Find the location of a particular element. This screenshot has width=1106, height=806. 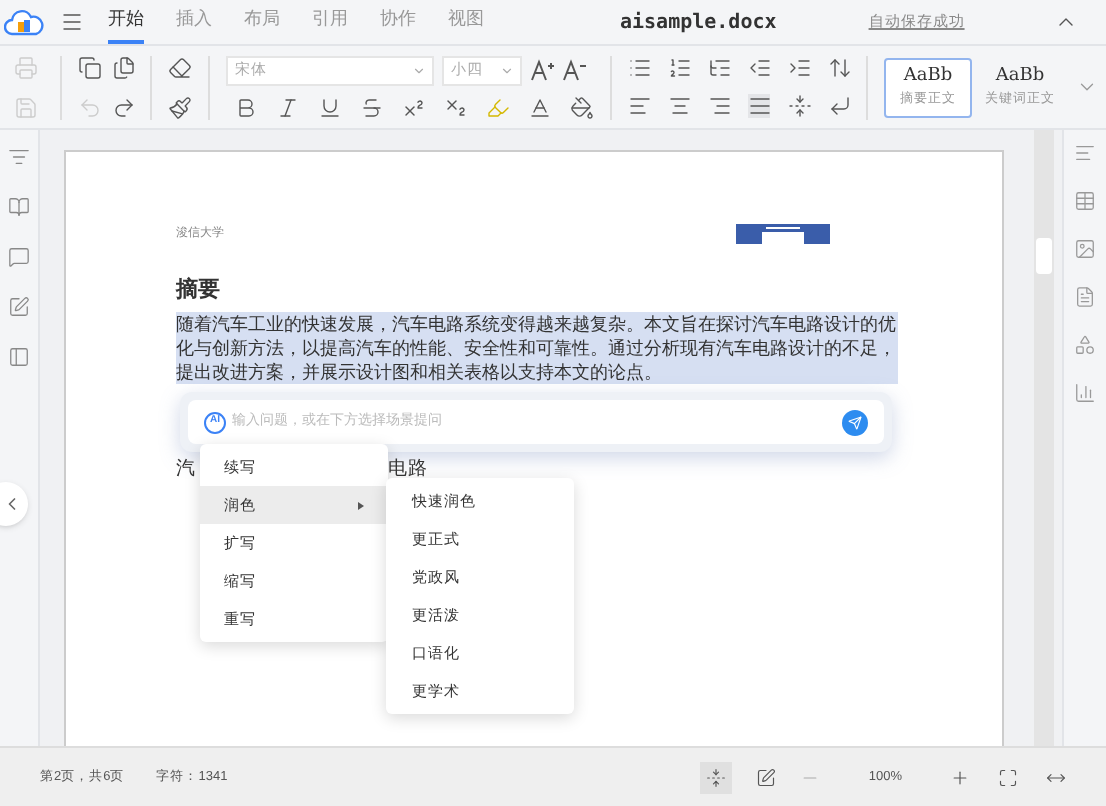

format-painter-icon is located at coordinates (180, 107).